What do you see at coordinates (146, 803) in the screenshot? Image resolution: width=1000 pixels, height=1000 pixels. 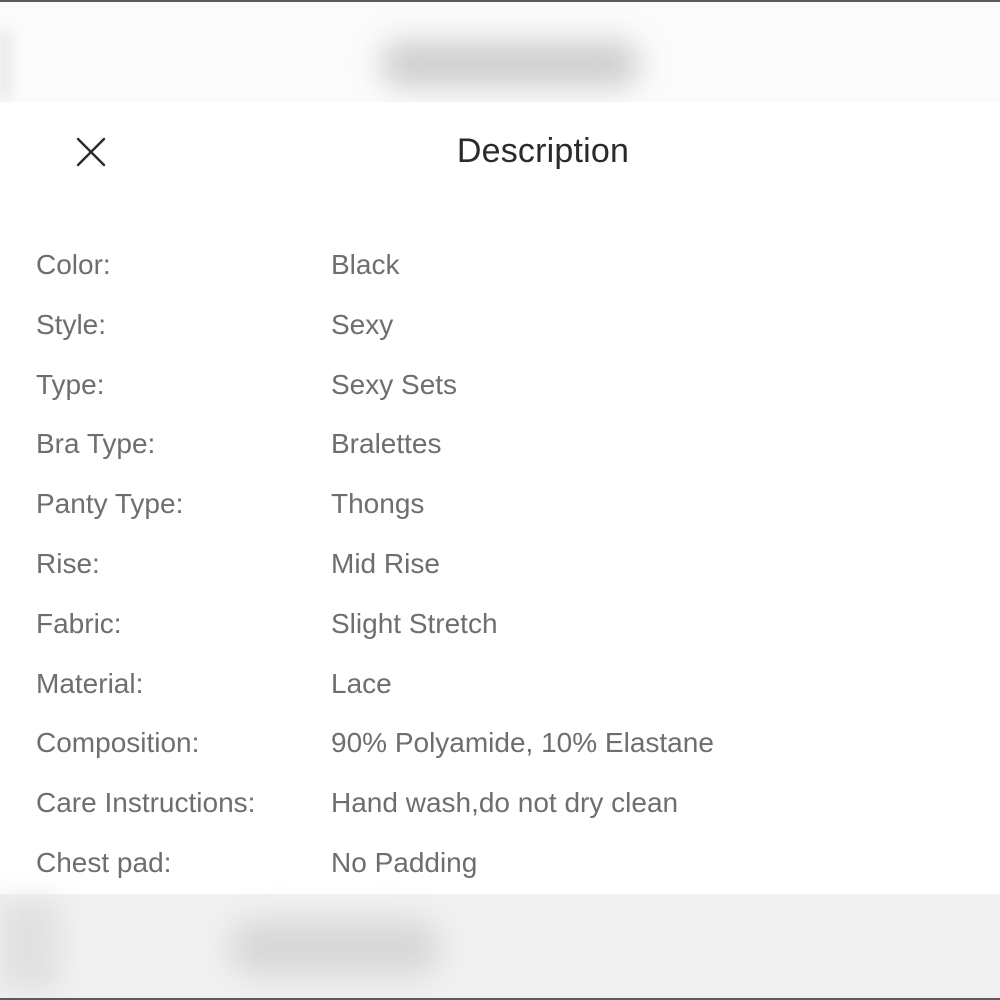 I see `spec-label: Care Instructions:` at bounding box center [146, 803].